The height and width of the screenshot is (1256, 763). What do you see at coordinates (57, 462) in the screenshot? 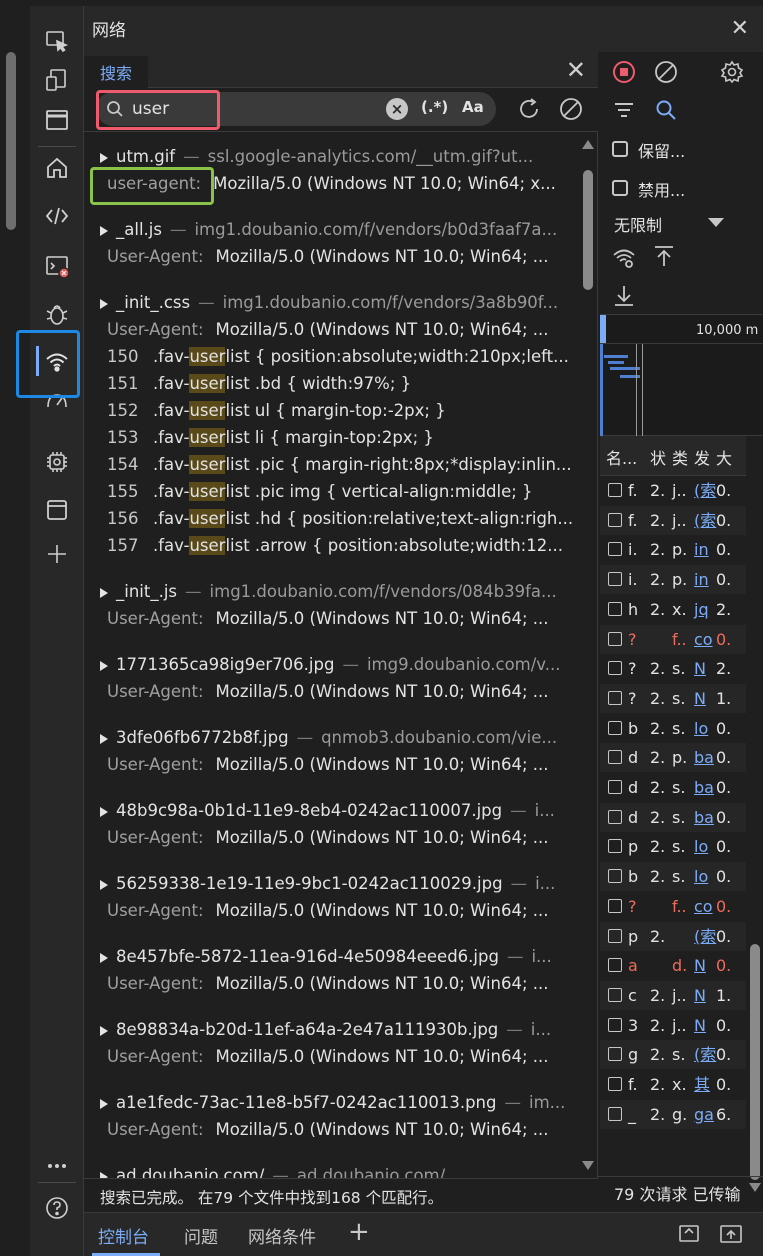
I see `memory-chip-icon` at bounding box center [57, 462].